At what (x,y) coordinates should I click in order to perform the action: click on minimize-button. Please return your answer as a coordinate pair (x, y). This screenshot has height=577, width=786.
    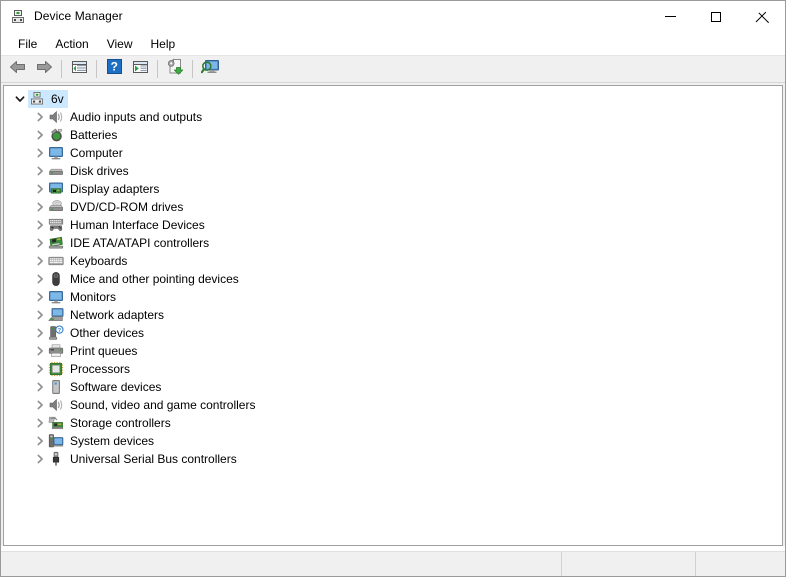
    Looking at the image, I should click on (670, 16).